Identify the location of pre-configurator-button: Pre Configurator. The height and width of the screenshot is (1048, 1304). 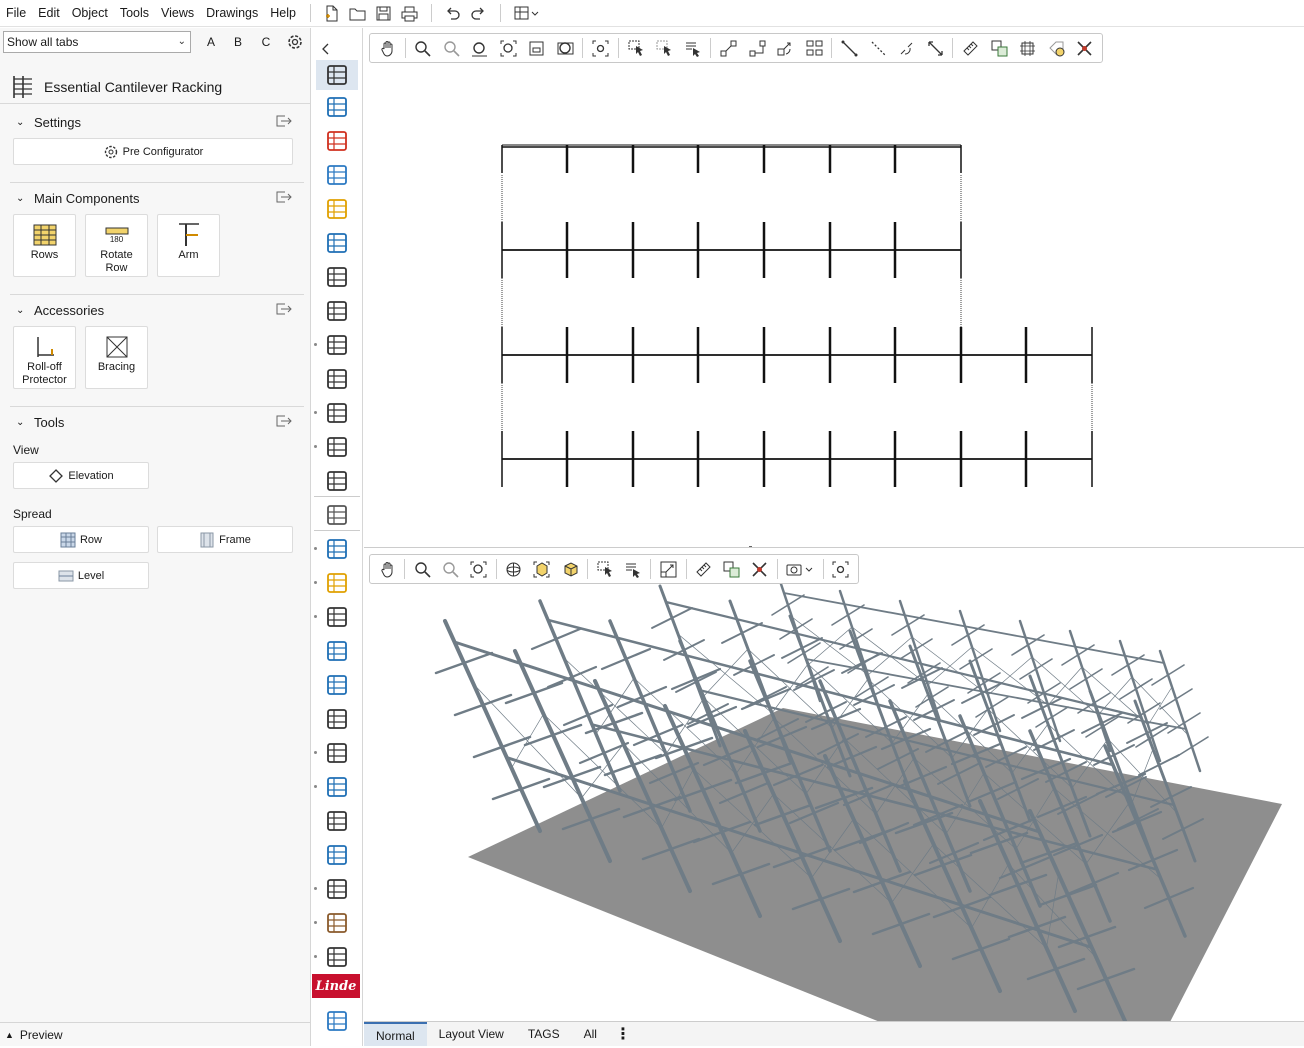
(153, 151).